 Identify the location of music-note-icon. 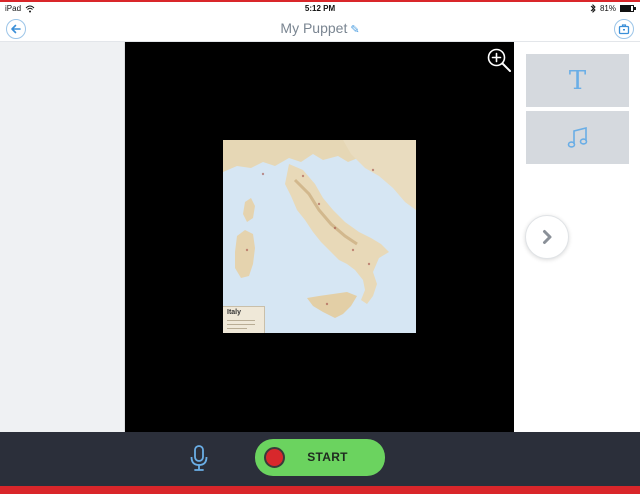
(577, 137).